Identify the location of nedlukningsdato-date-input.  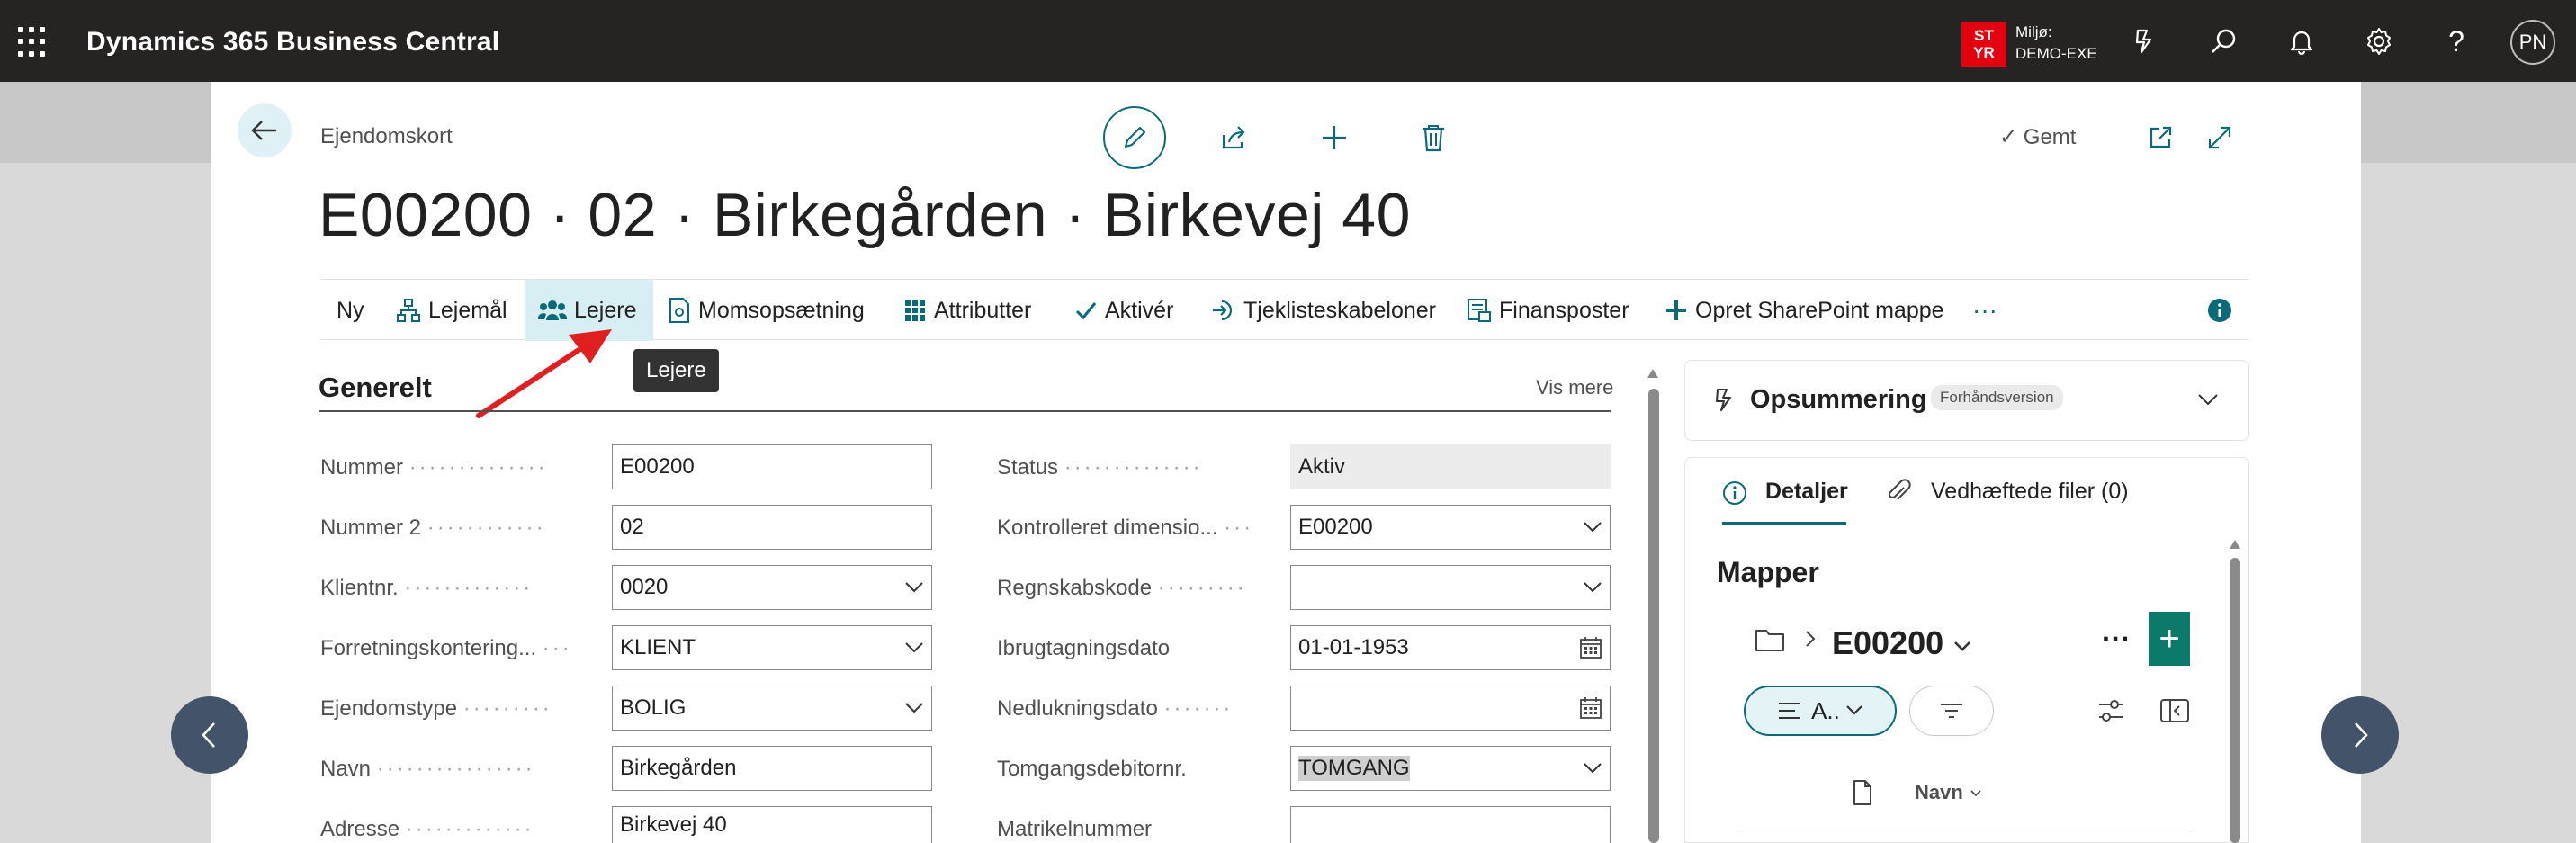
(1451, 708).